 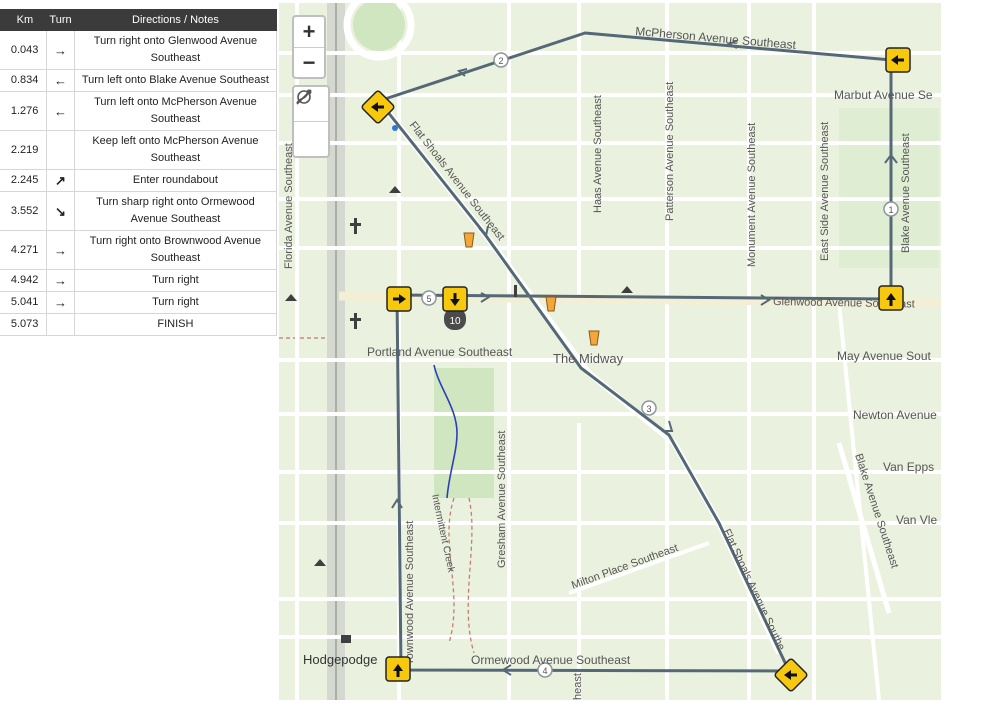 I want to click on table-row: 2.245 ↗ Enter roundabout, so click(x=139, y=180).